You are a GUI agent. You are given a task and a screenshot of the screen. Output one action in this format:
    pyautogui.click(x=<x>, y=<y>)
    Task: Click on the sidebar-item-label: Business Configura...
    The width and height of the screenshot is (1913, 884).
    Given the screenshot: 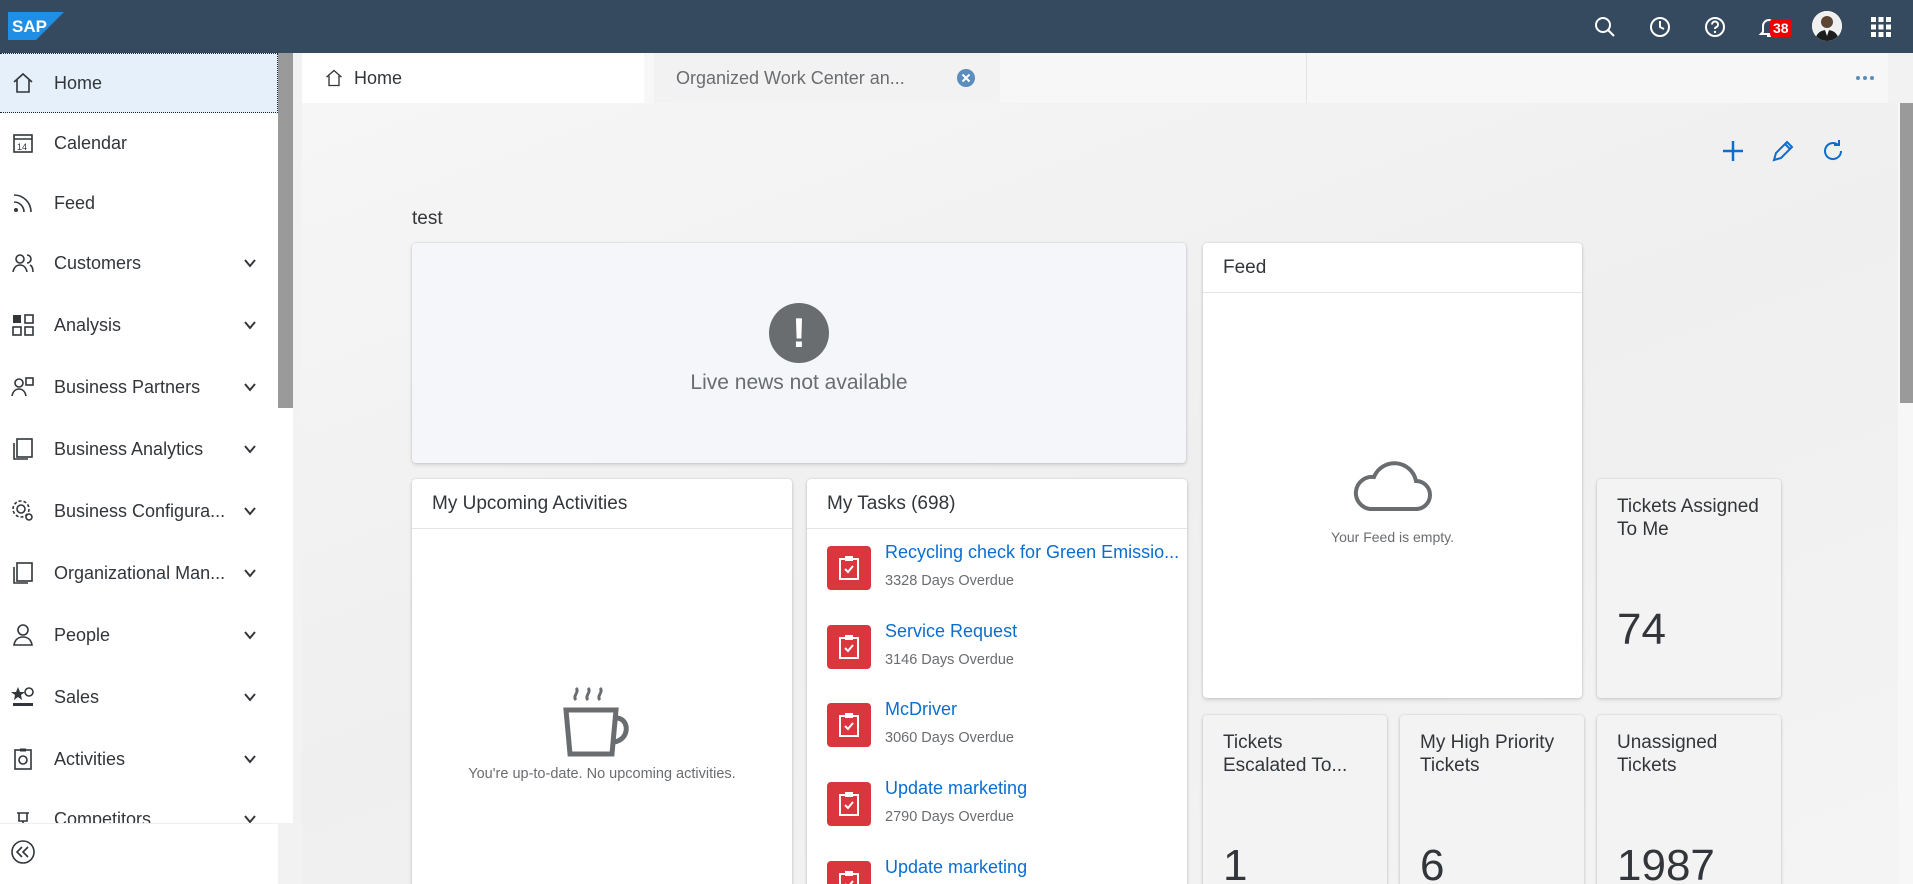 What is the action you would take?
    pyautogui.click(x=140, y=510)
    